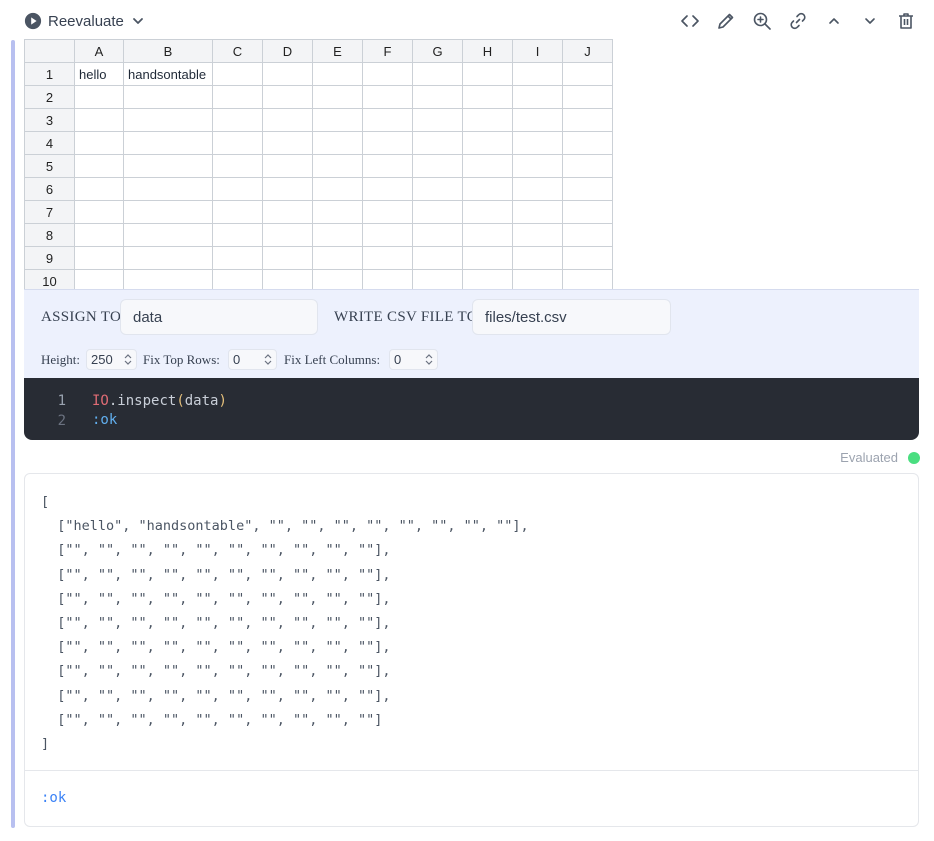 Image resolution: width=934 pixels, height=841 pixels. Describe the element at coordinates (870, 21) in the screenshot. I see `move-down-button` at that location.